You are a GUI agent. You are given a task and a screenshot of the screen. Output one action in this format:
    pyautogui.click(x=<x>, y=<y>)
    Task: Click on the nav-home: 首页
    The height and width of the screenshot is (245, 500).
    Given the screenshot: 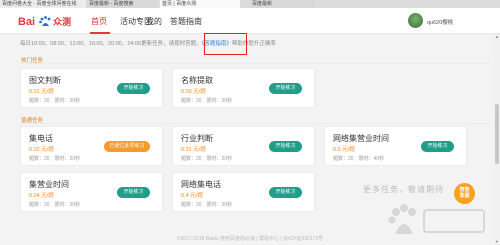 What is the action you would take?
    pyautogui.click(x=99, y=21)
    